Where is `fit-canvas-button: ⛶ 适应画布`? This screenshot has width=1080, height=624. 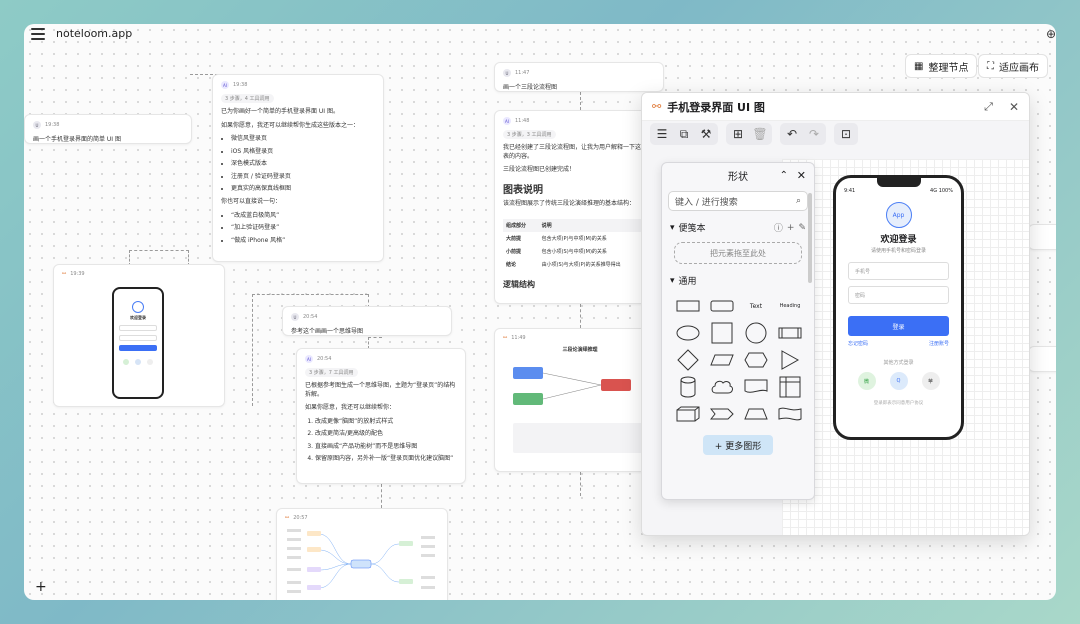 fit-canvas-button: ⛶ 适应画布 is located at coordinates (1013, 66).